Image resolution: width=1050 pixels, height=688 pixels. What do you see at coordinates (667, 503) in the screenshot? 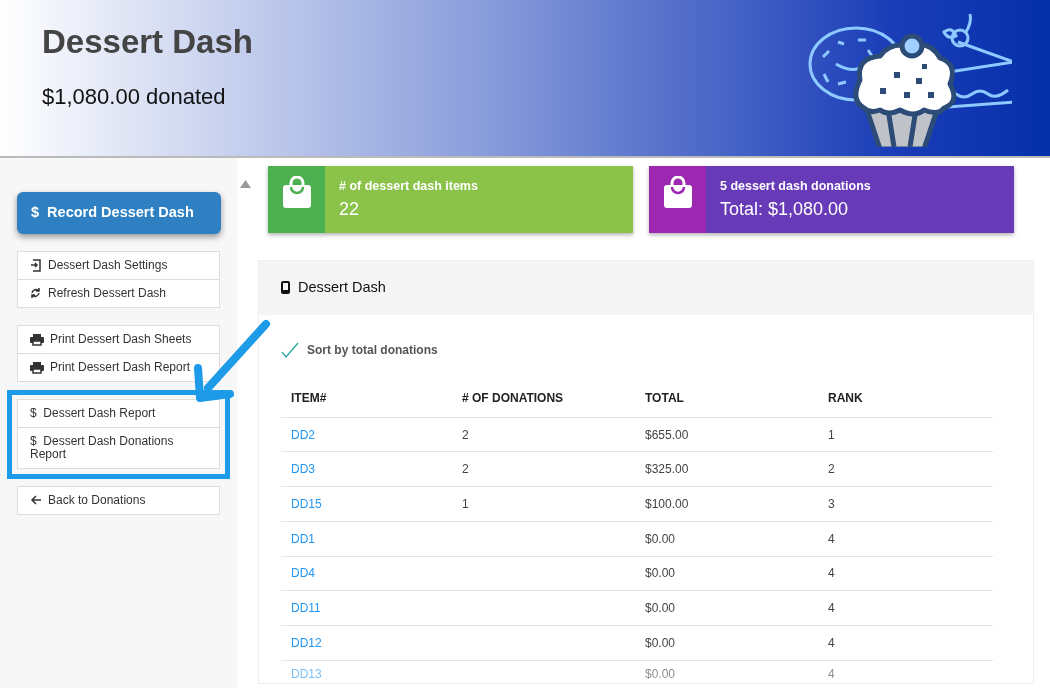
I see `table-cell: $100.00` at bounding box center [667, 503].